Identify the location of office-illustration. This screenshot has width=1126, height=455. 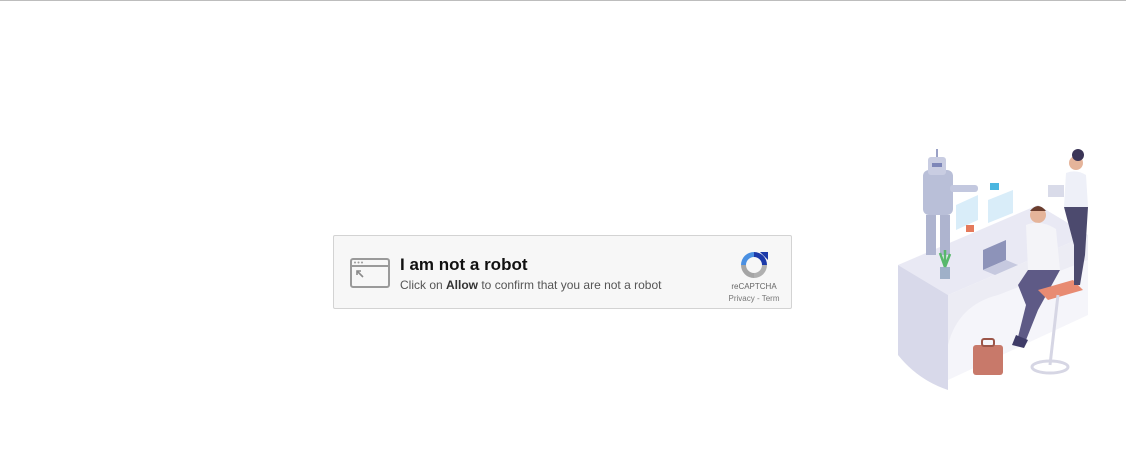
(993, 269).